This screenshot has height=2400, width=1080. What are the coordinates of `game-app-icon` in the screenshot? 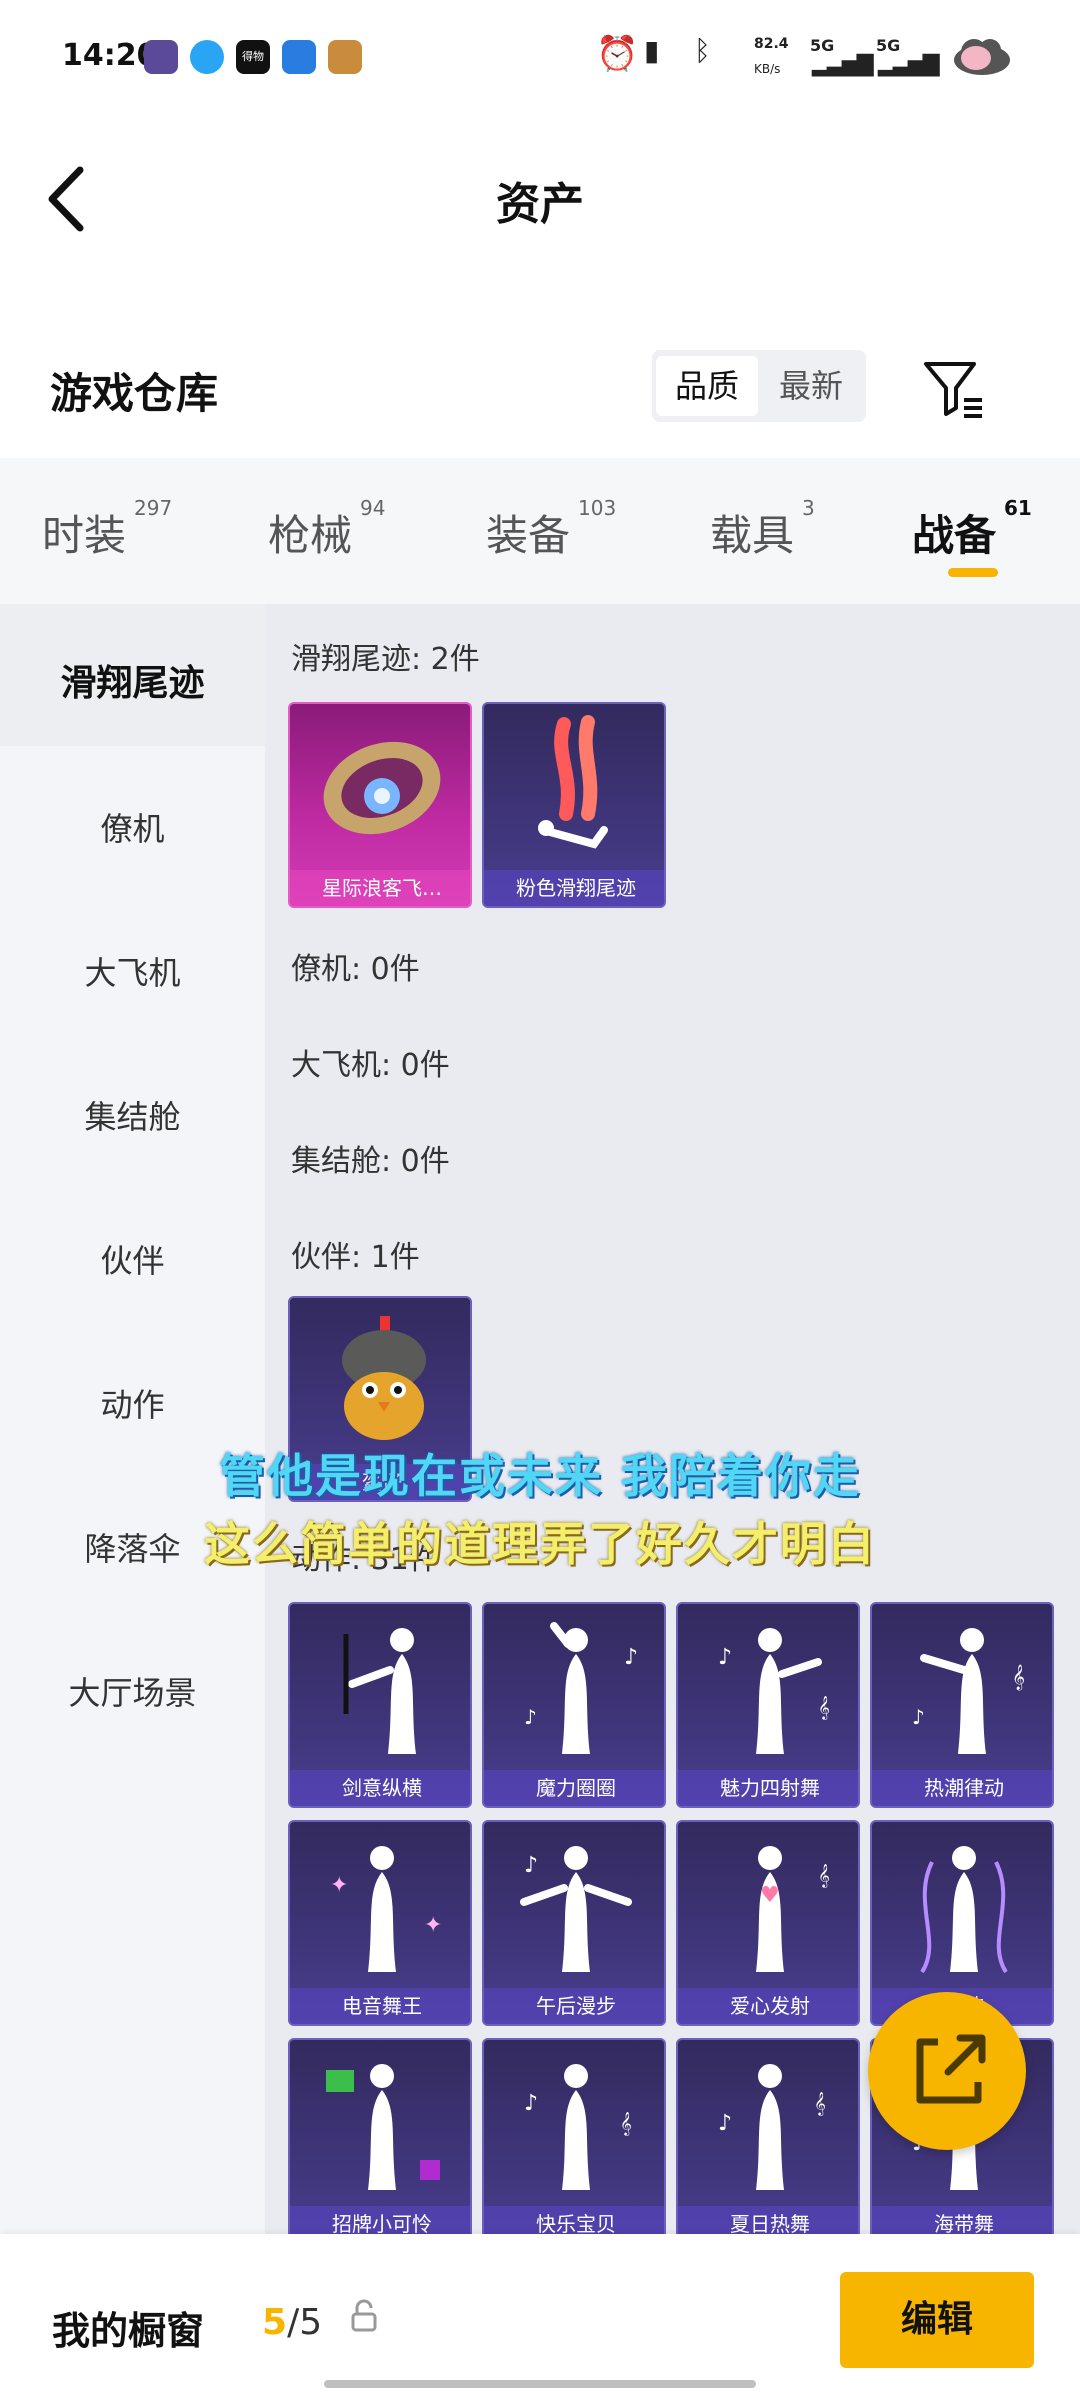 It's located at (345, 57).